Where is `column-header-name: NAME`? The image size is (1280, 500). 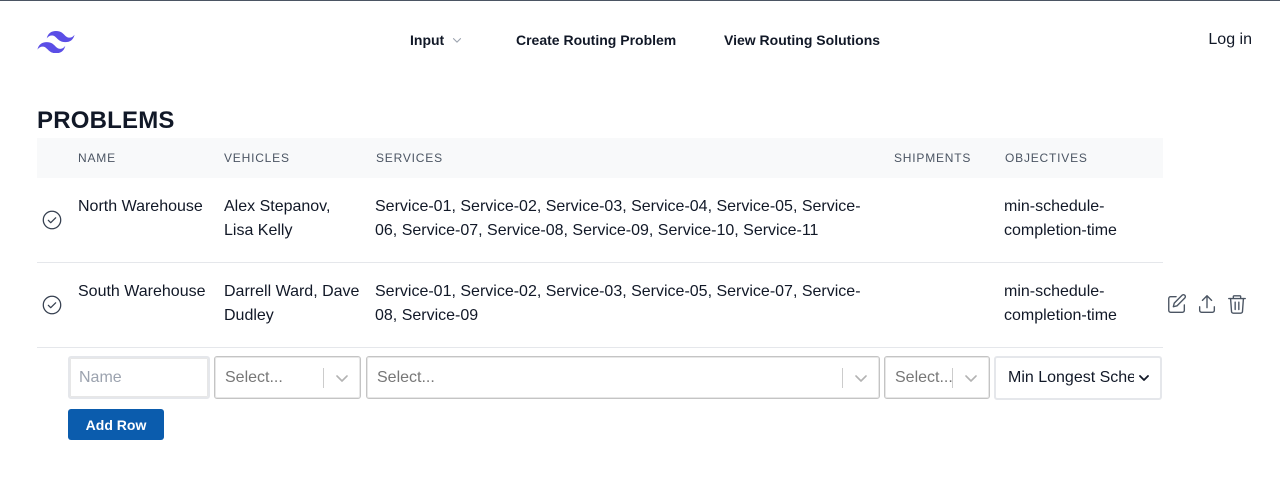
column-header-name: NAME is located at coordinates (97, 158).